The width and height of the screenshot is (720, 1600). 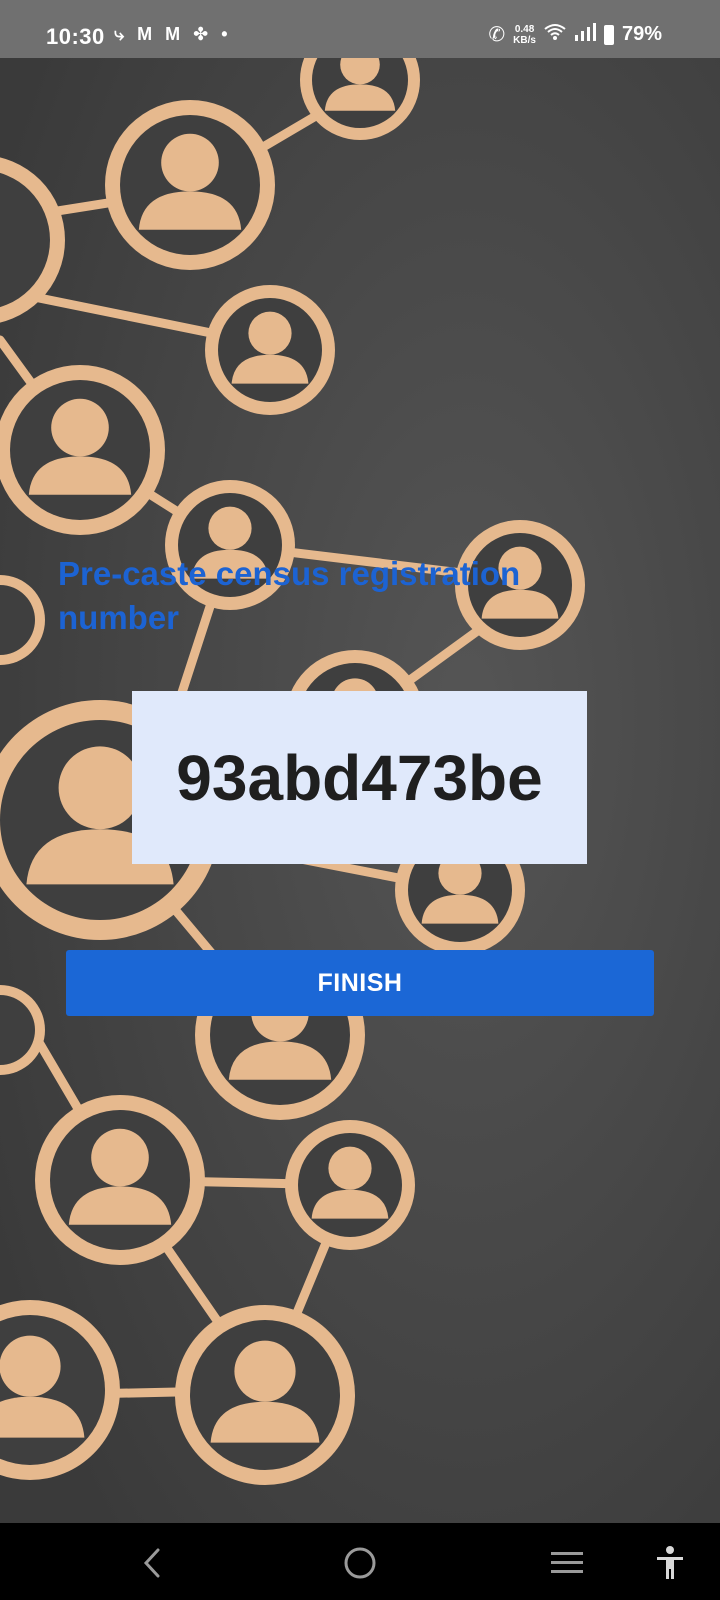 What do you see at coordinates (75, 36) in the screenshot?
I see `status-time: 10:30` at bounding box center [75, 36].